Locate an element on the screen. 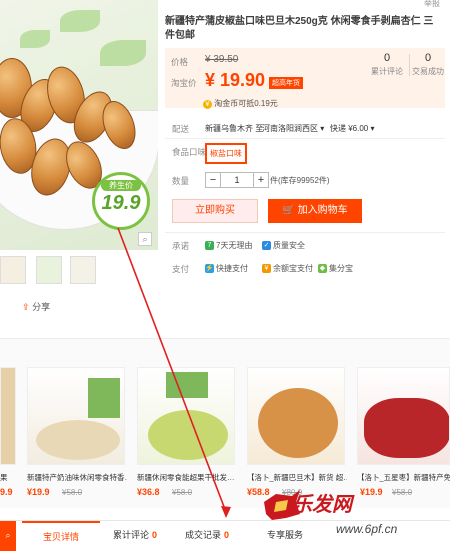  share-label: 分享 is located at coordinates (41, 307).